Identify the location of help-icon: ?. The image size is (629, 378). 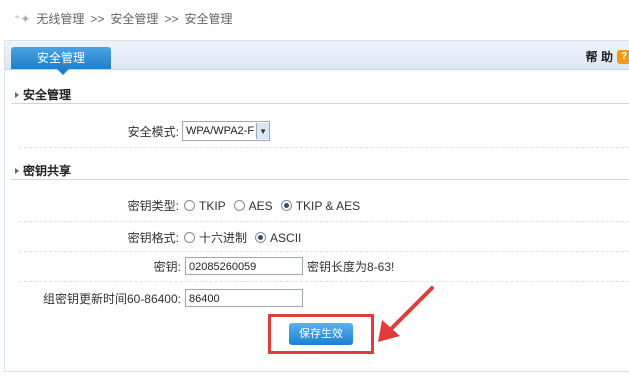
(623, 56).